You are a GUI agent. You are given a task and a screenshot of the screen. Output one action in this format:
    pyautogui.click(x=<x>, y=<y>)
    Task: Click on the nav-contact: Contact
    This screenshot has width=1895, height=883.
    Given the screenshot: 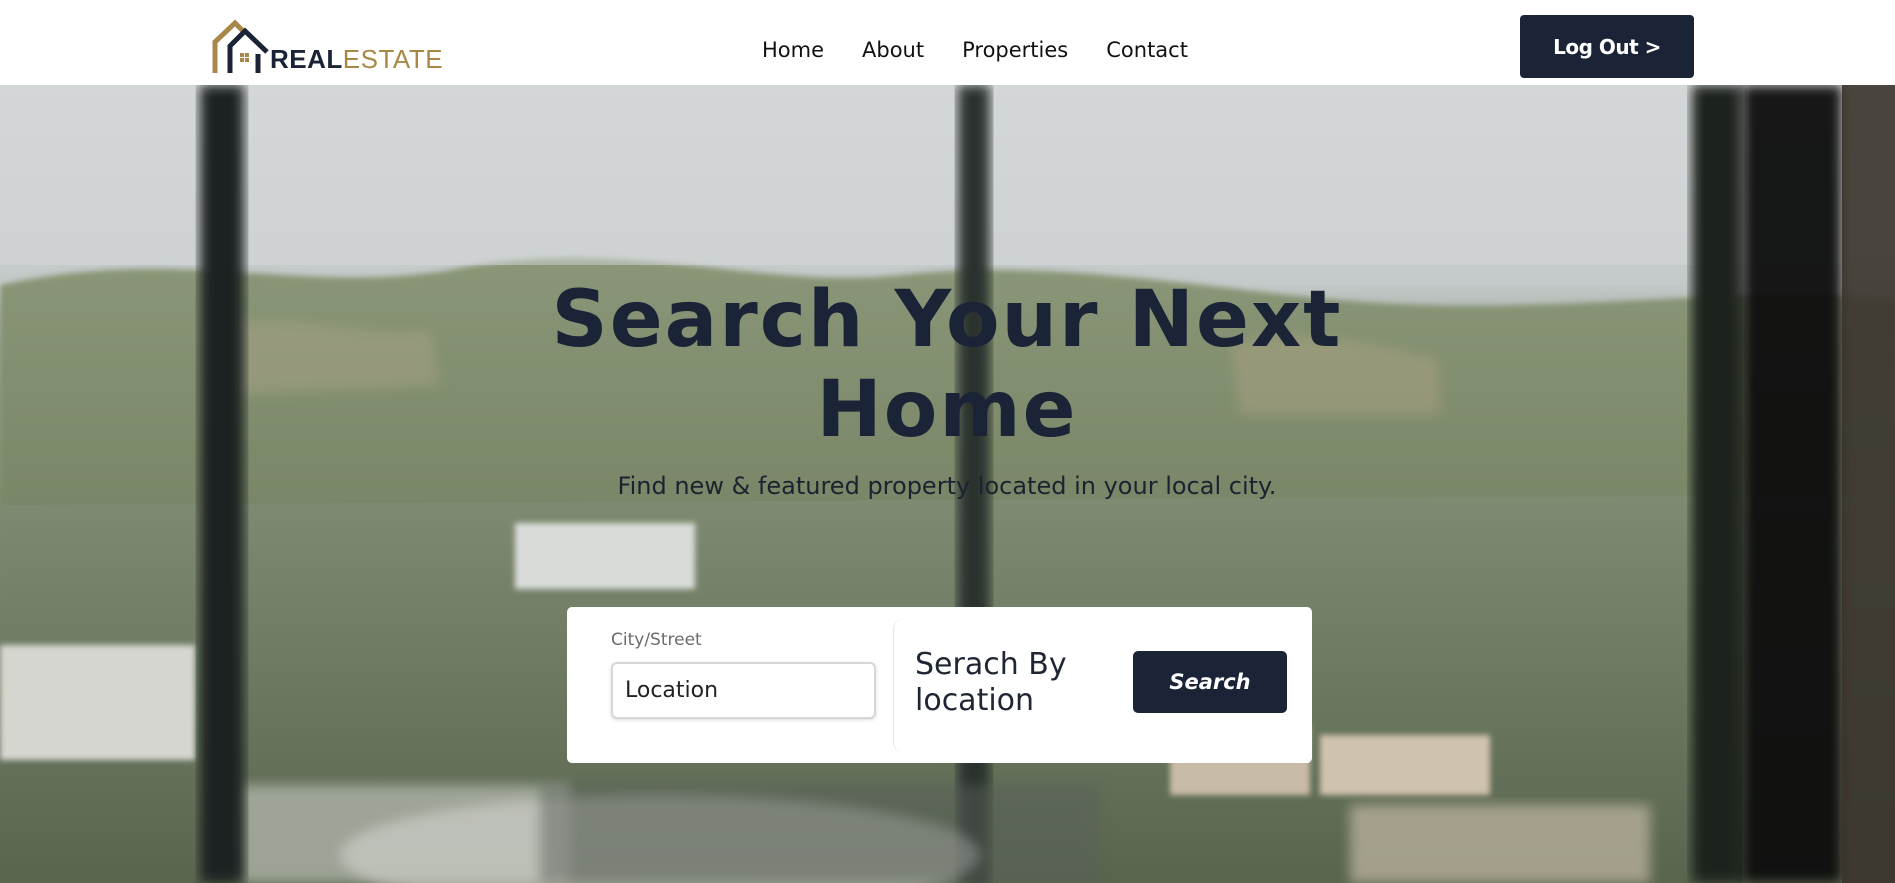 What is the action you would take?
    pyautogui.click(x=1147, y=50)
    